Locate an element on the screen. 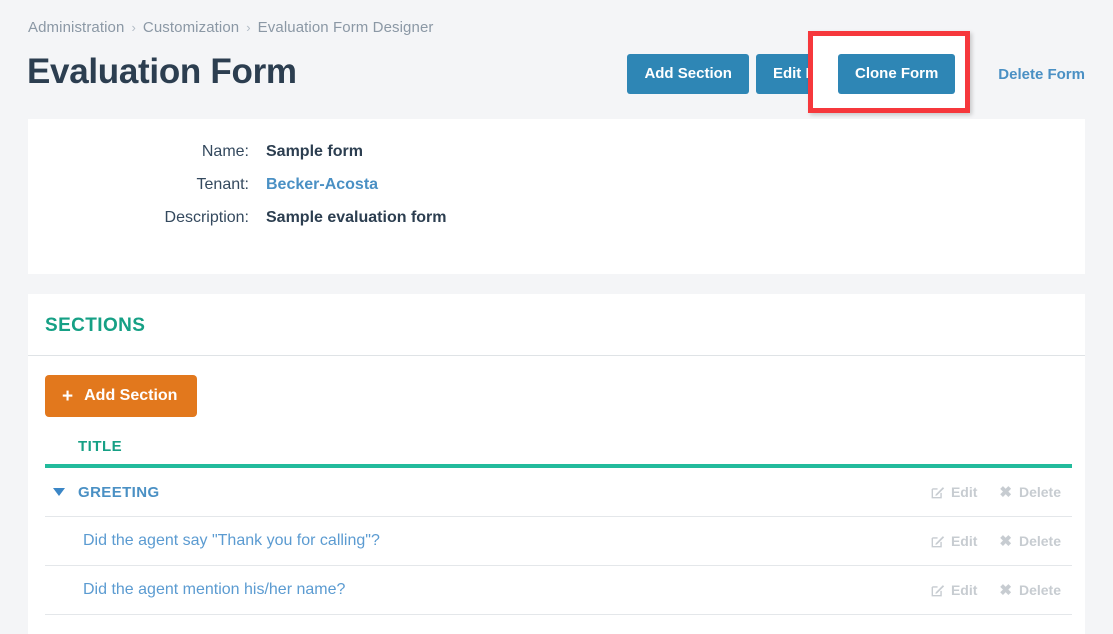  caret-down-icon is located at coordinates (59, 492).